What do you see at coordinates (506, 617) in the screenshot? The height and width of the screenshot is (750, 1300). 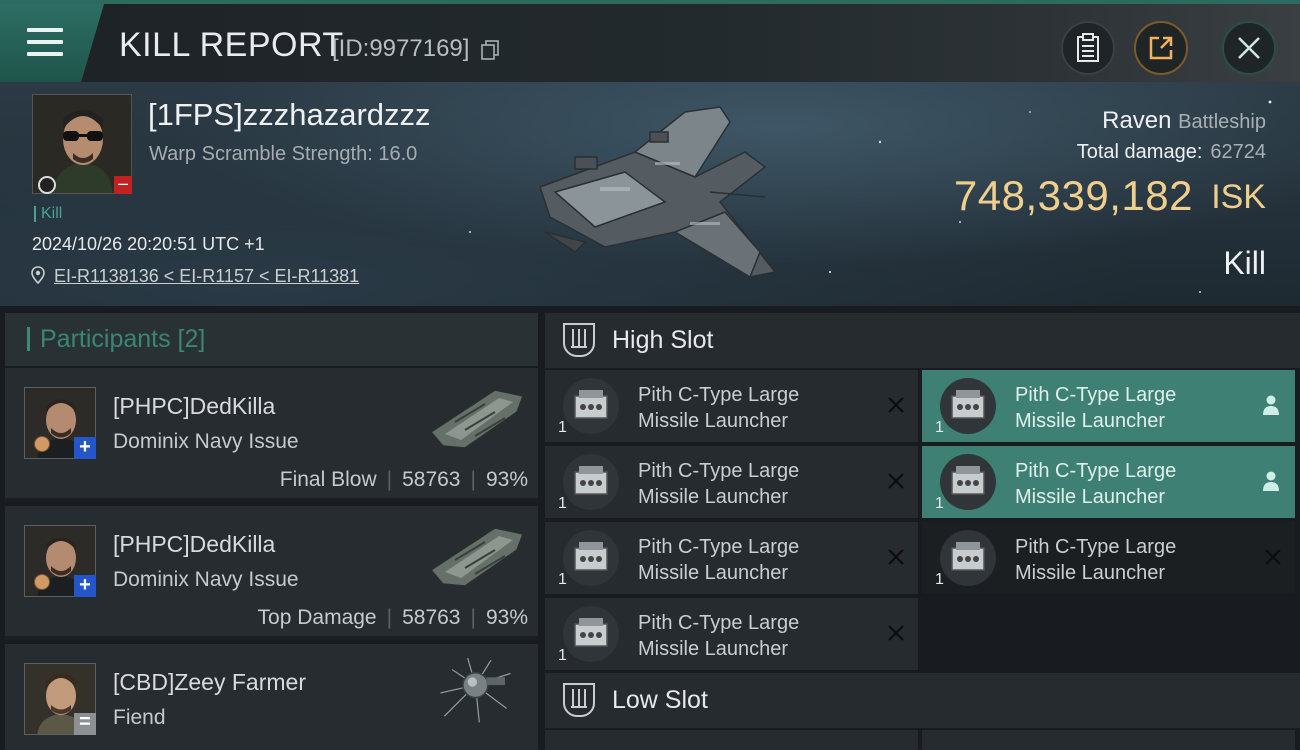 I see `participant-percent: 93%` at bounding box center [506, 617].